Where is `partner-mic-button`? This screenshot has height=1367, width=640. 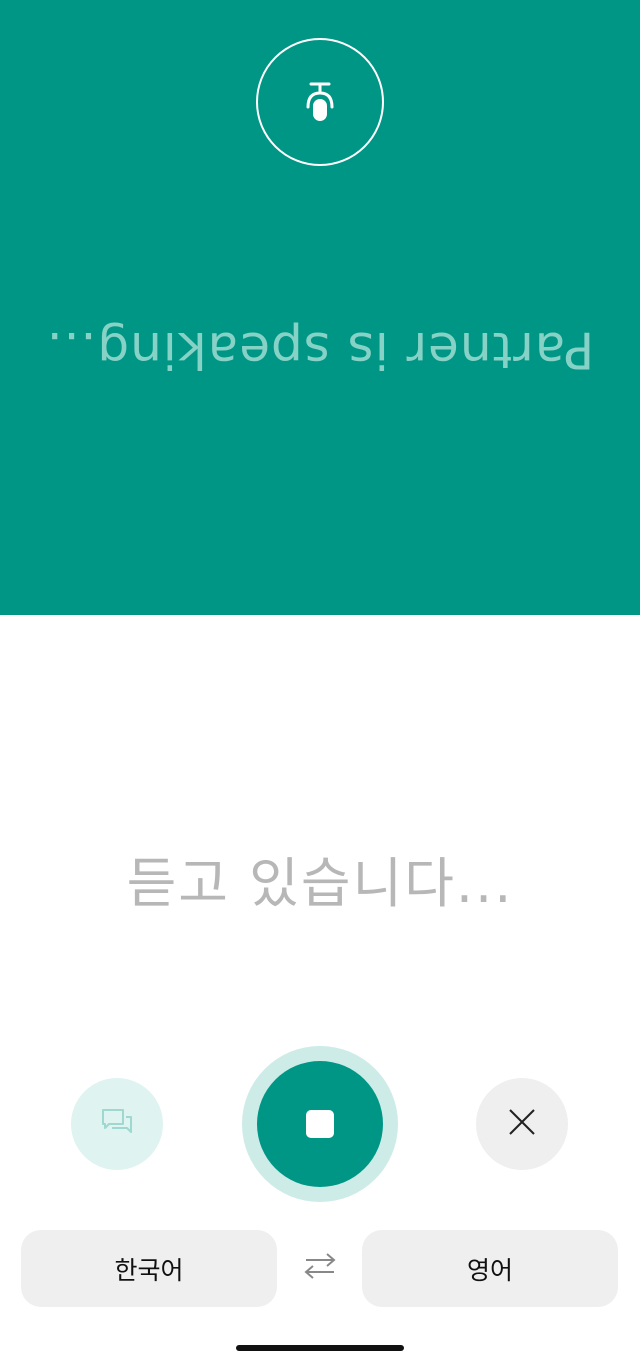 partner-mic-button is located at coordinates (320, 102).